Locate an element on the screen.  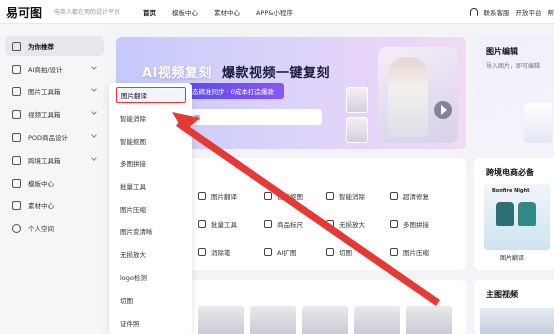
tool-multi-splice: 多图拼接 is located at coordinates (409, 224).